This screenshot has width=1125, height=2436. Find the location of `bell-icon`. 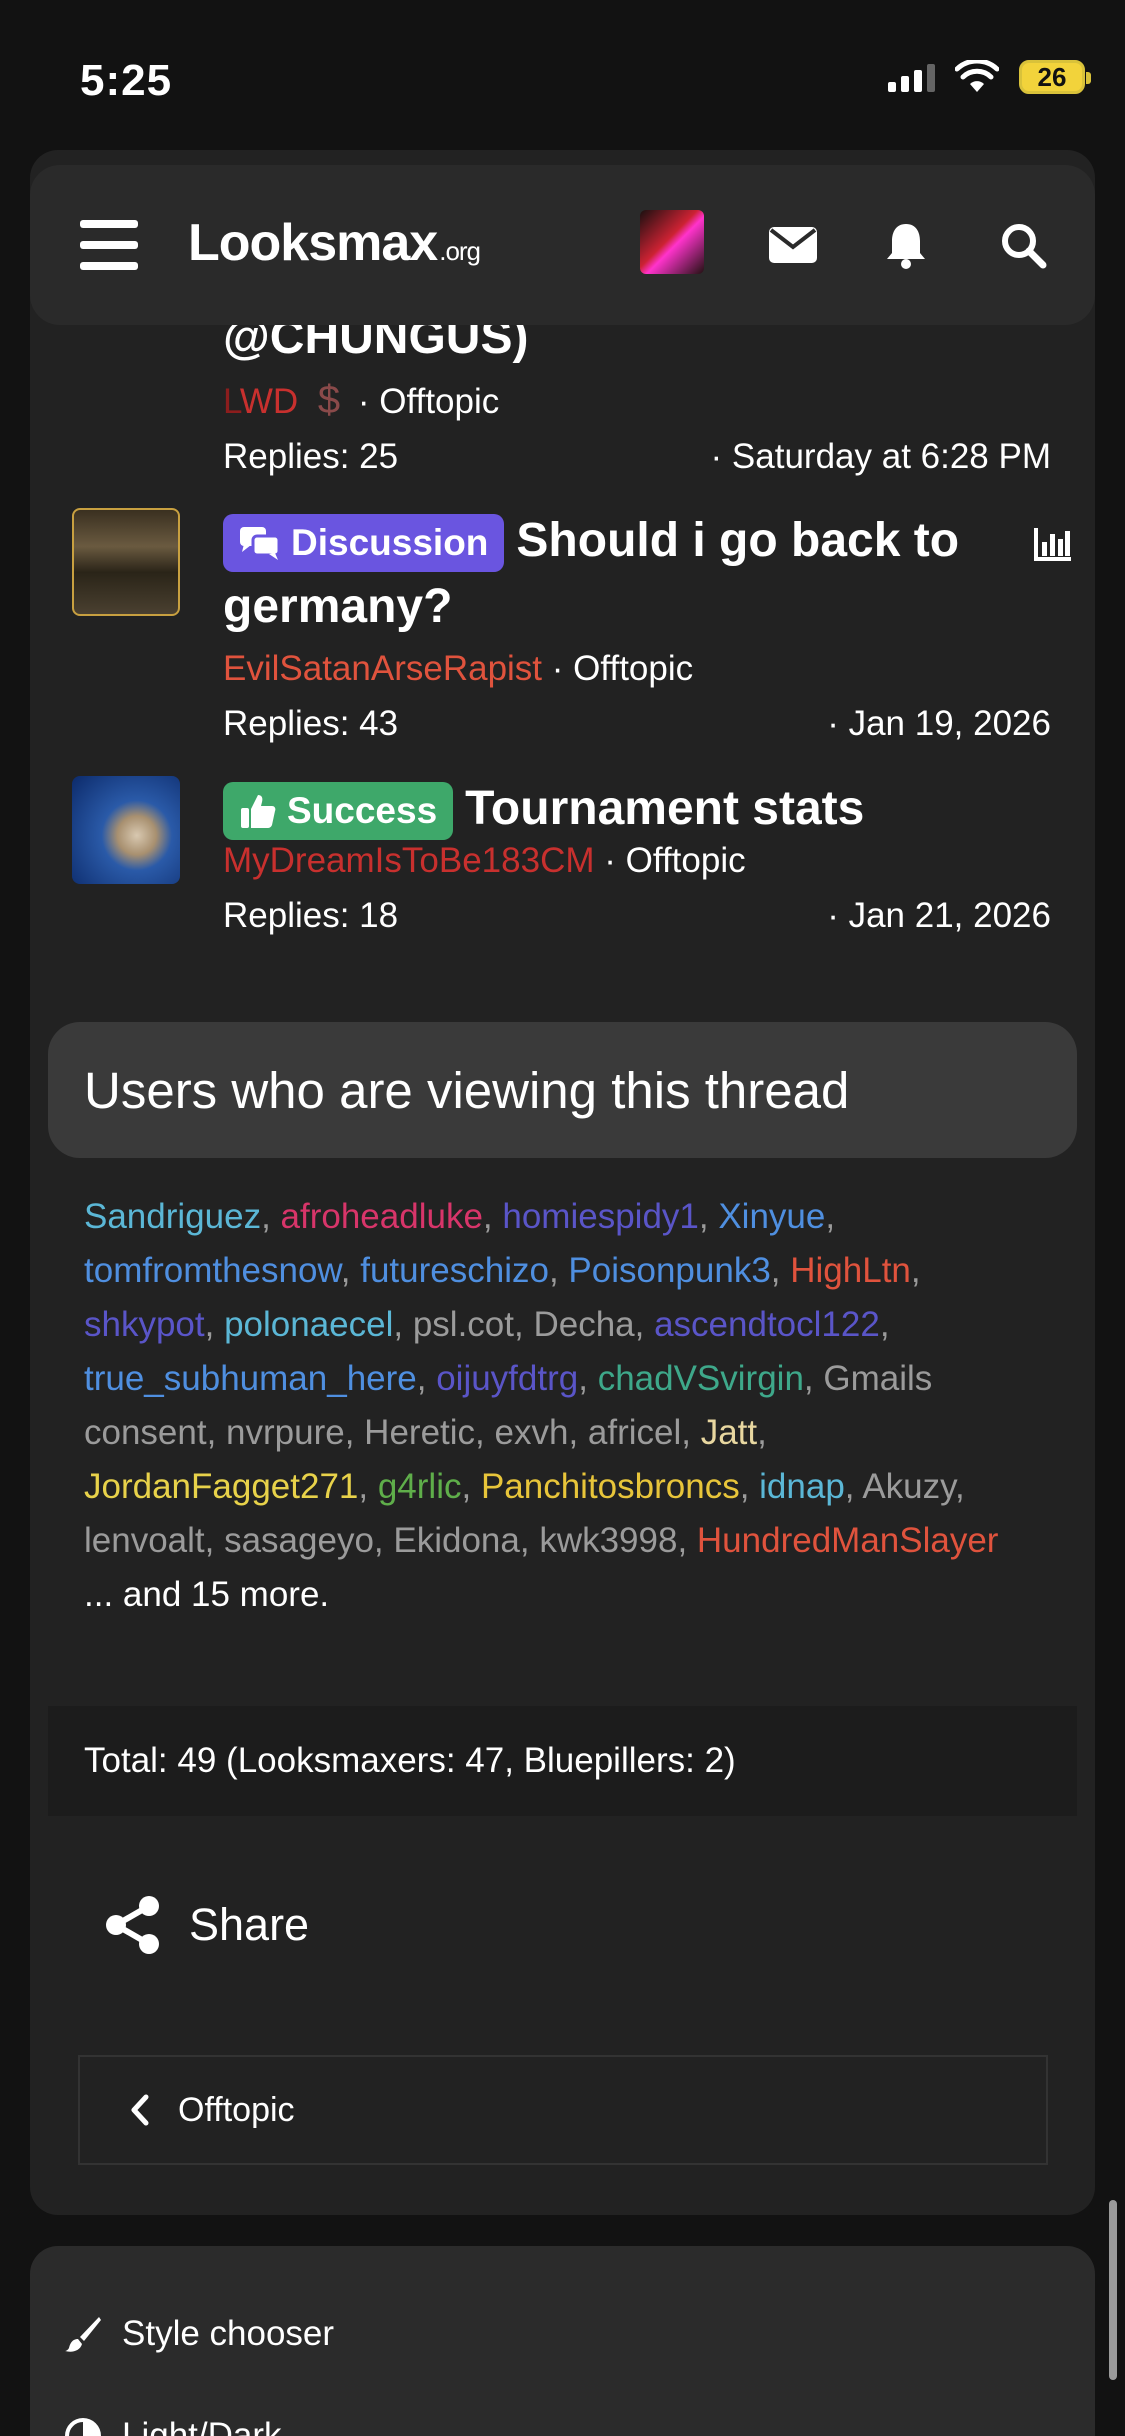

bell-icon is located at coordinates (906, 245).